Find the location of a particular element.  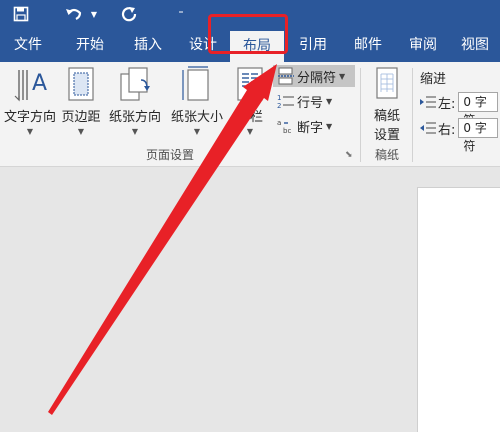

indent-right-label: 右: is located at coordinates (447, 130).